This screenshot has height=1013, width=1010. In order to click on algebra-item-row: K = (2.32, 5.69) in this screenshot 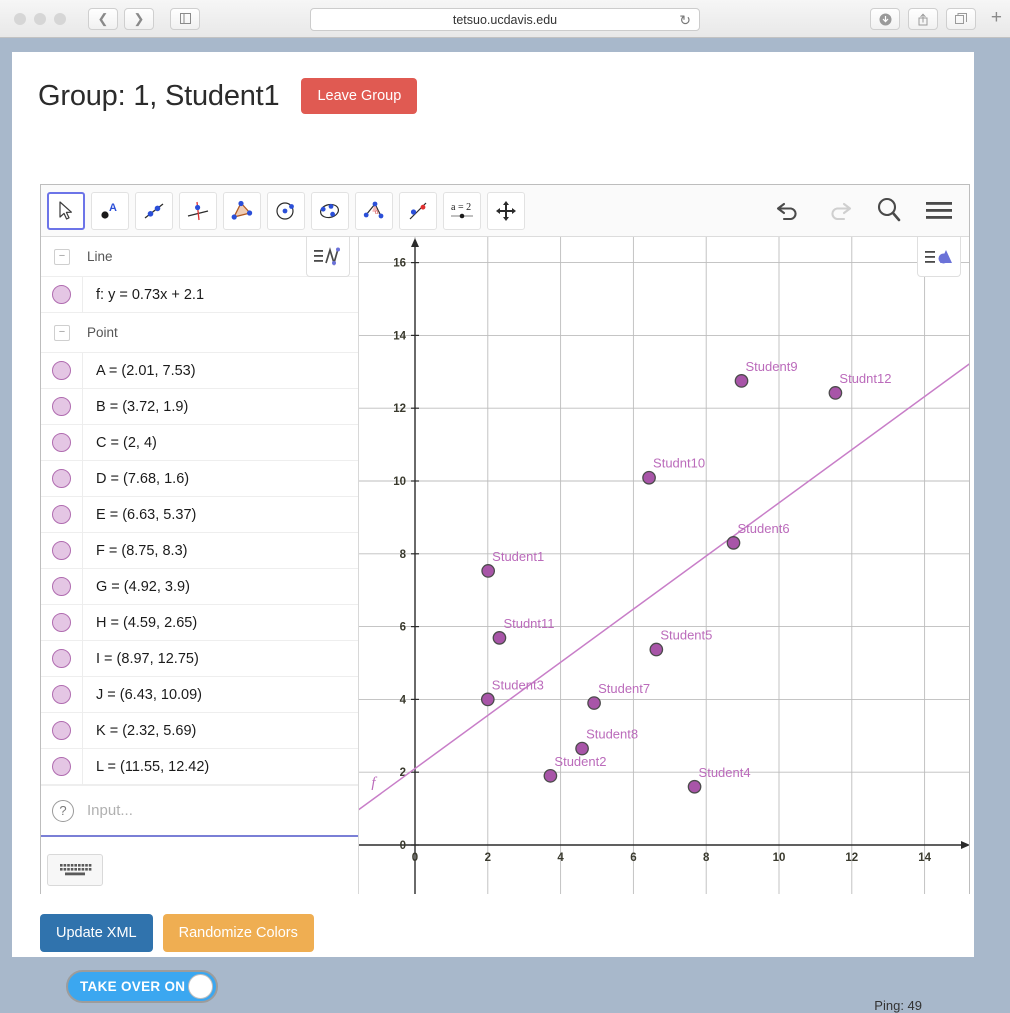, I will do `click(199, 730)`.